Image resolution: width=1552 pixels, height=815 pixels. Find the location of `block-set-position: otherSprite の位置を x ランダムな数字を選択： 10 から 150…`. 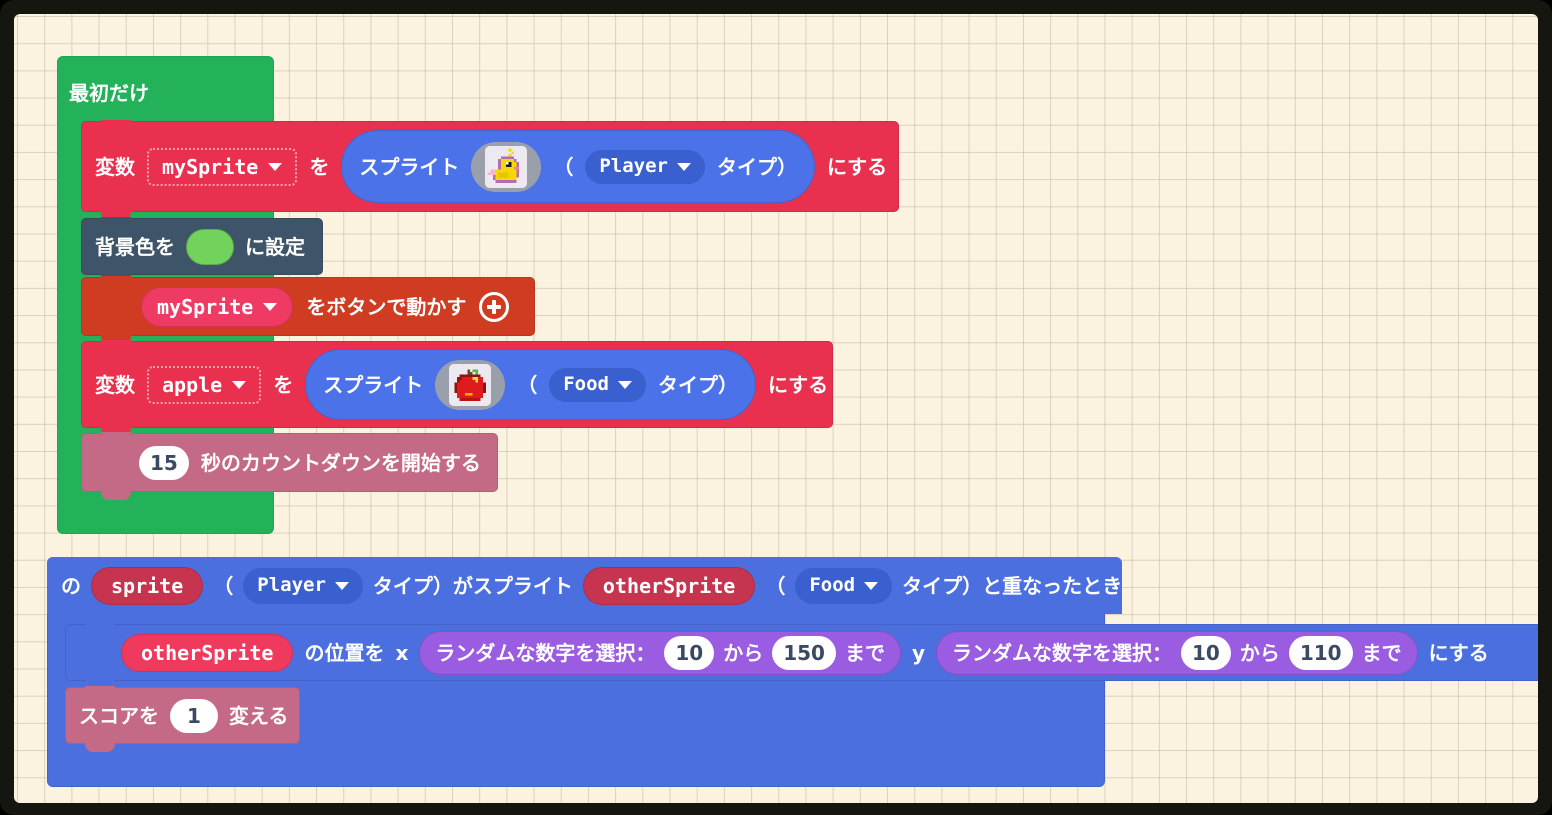

block-set-position: otherSprite の位置を x ランダムな数字を選択： 10 から 150… is located at coordinates (801, 656).